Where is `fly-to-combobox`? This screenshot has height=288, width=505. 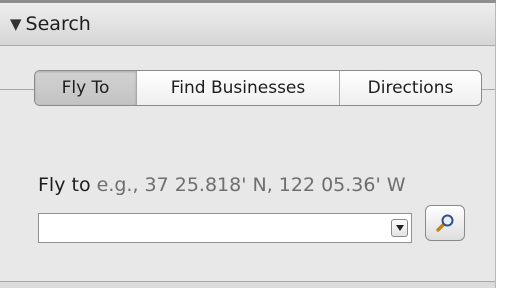 fly-to-combobox is located at coordinates (225, 228).